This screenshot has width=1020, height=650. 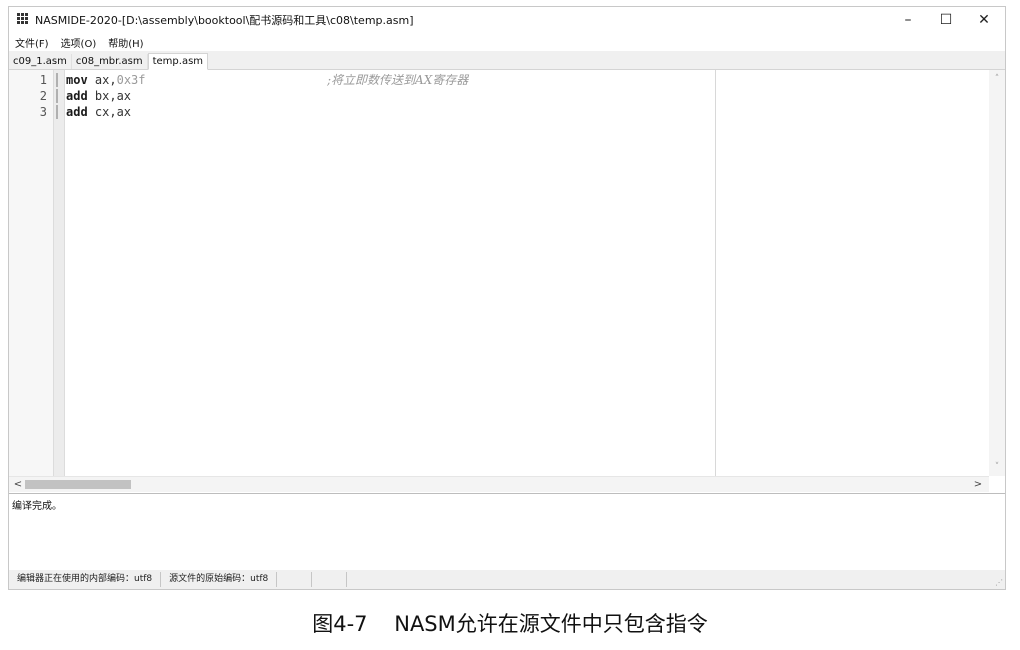 What do you see at coordinates (131, 80) in the screenshot?
I see `immediate-value: 0x3f` at bounding box center [131, 80].